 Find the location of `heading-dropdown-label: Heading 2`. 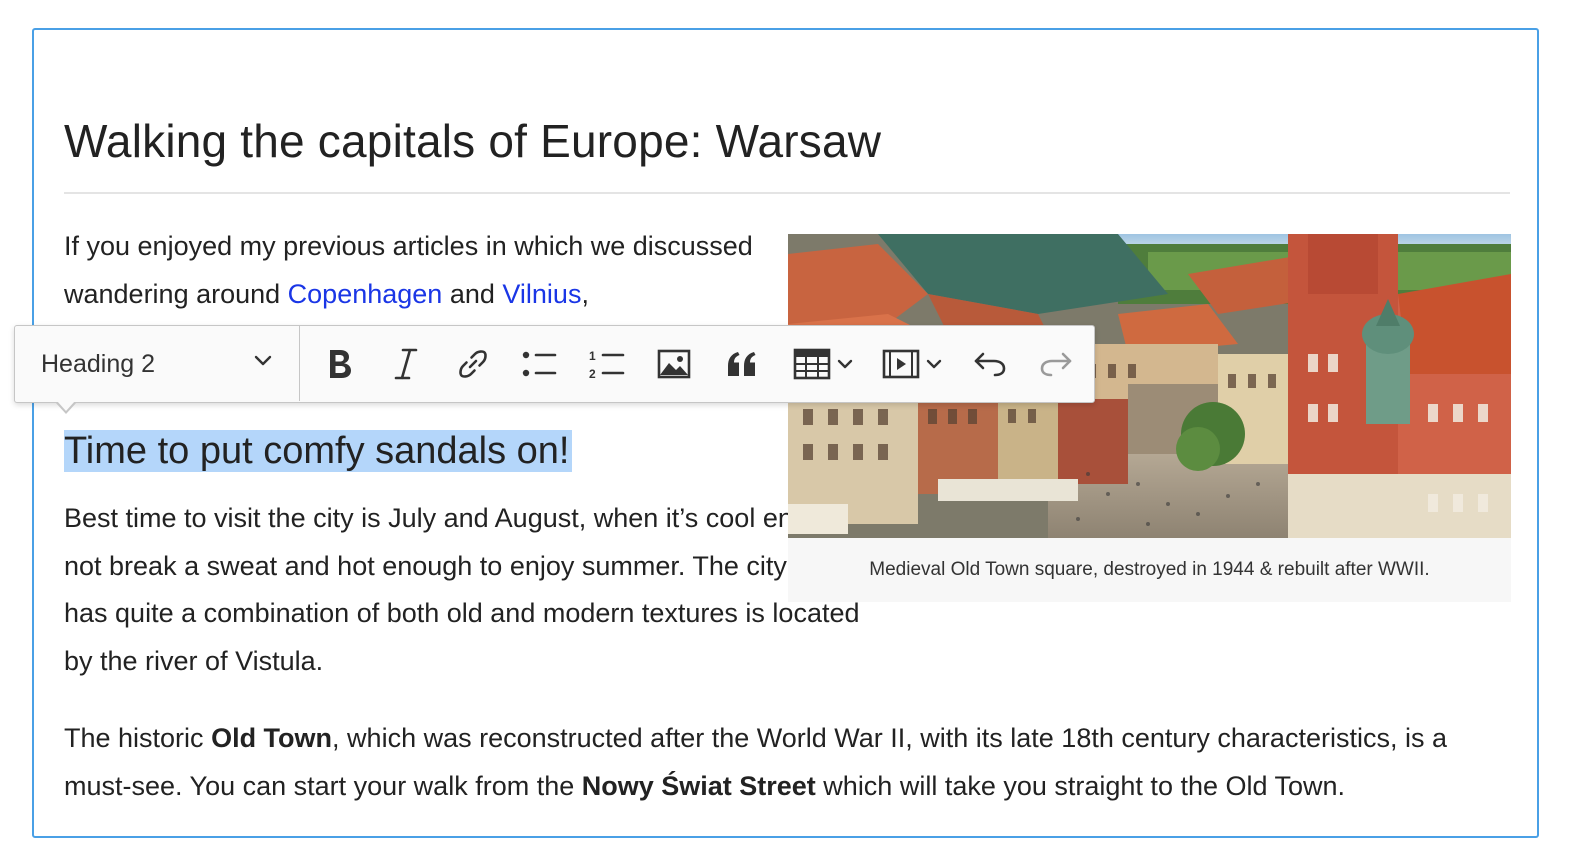

heading-dropdown-label: Heading 2 is located at coordinates (98, 364).